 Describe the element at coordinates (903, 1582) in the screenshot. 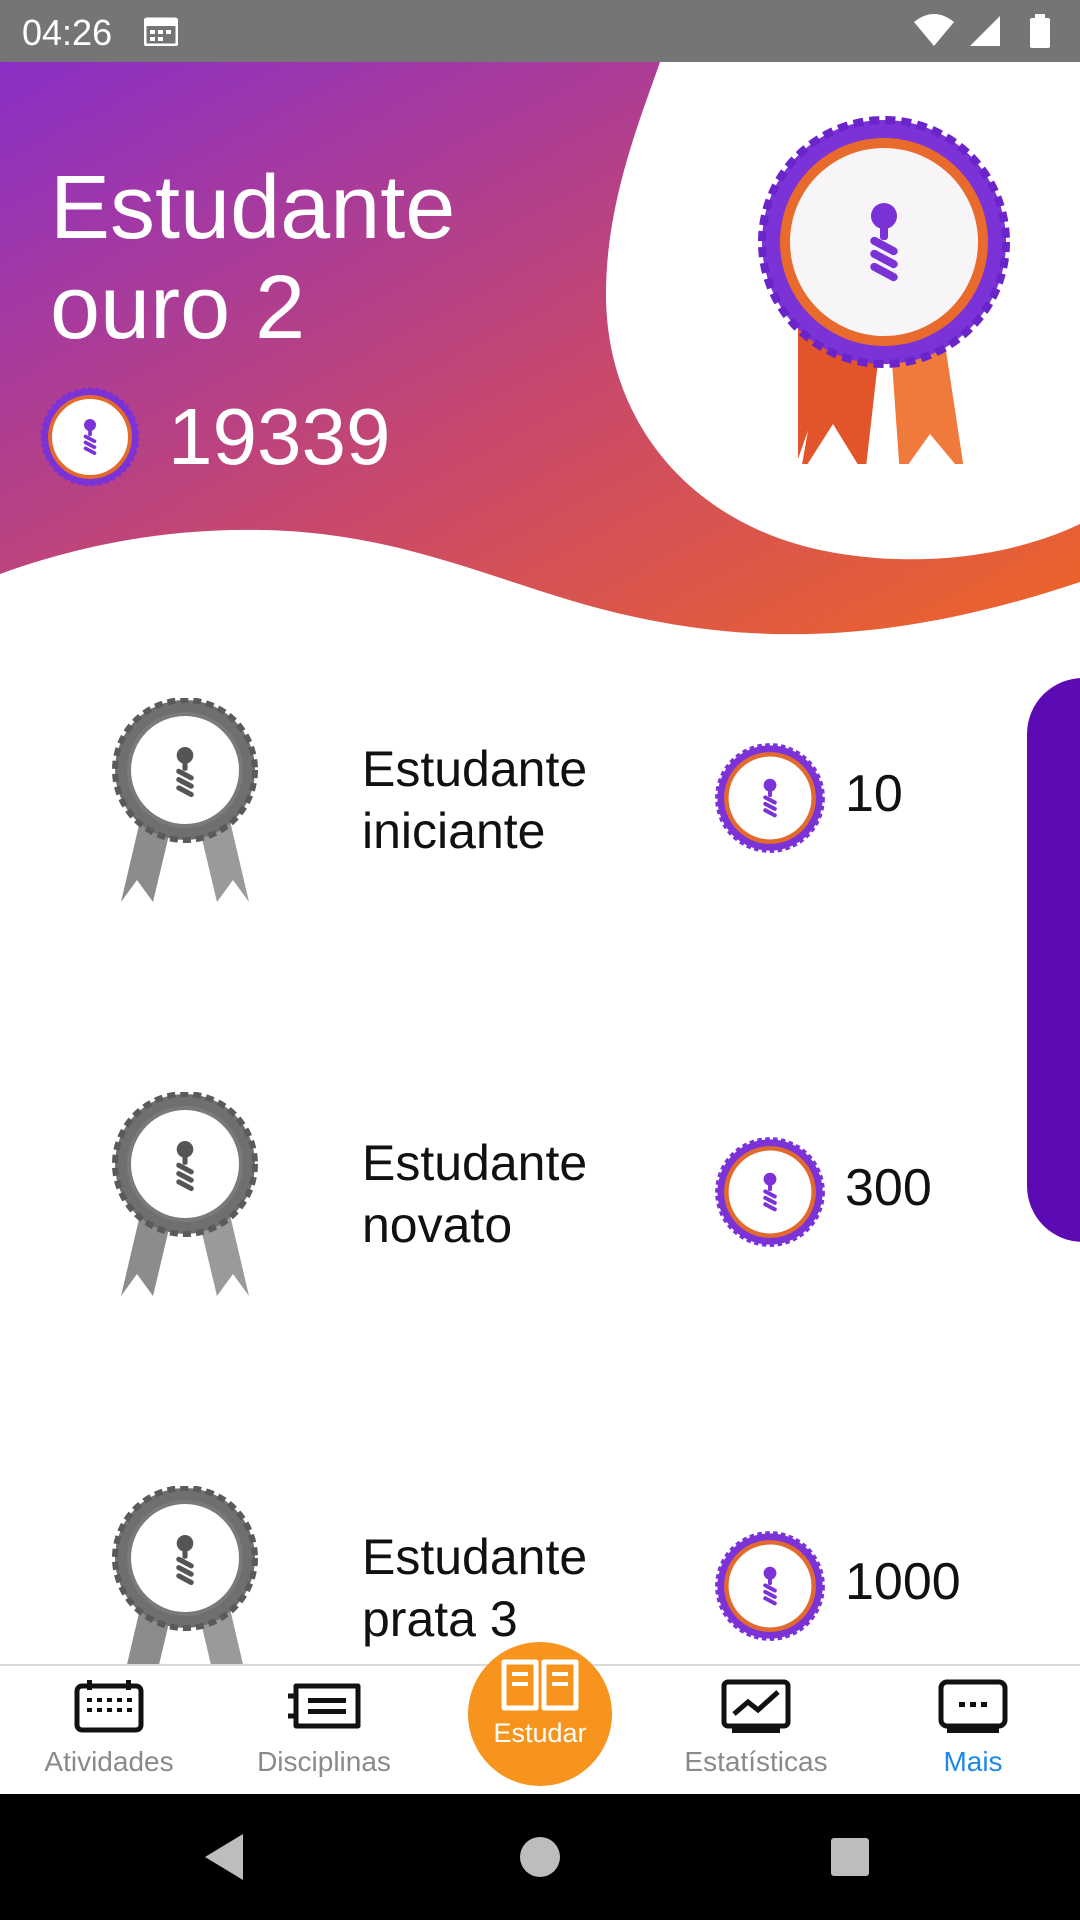

I see `rank-points: 1000` at that location.